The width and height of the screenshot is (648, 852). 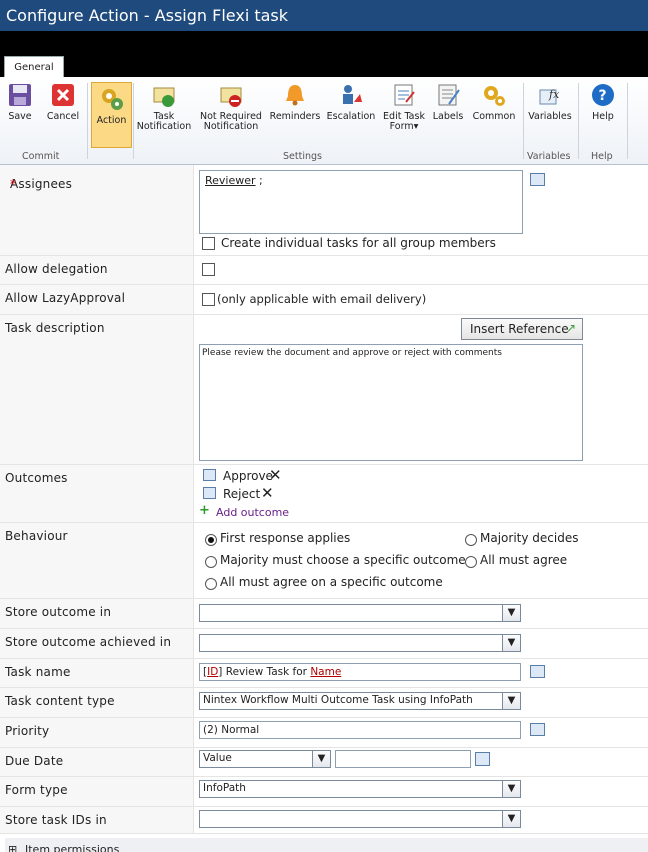 What do you see at coordinates (164, 107) in the screenshot?
I see `task-notification-button: Task Notification` at bounding box center [164, 107].